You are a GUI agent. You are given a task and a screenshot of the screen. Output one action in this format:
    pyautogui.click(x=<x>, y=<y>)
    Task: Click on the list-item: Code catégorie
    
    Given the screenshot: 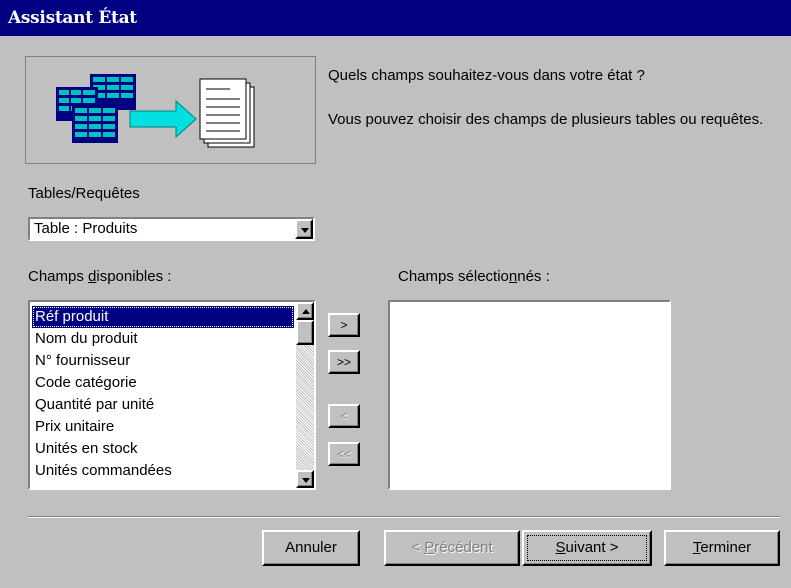 What is the action you would take?
    pyautogui.click(x=163, y=383)
    